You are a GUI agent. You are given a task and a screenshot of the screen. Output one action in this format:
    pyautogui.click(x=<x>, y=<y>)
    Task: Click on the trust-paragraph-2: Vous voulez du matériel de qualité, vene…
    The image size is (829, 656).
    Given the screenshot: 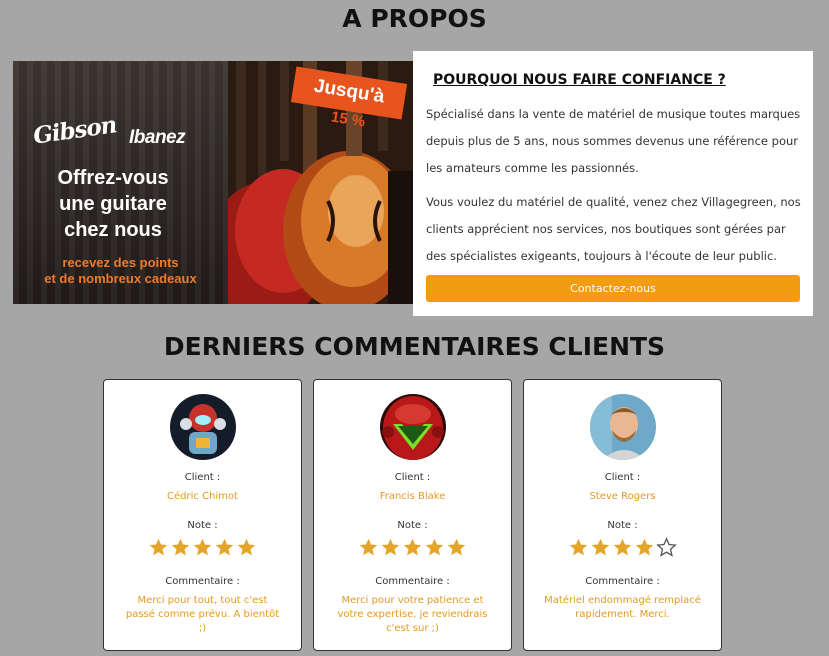 What is the action you would take?
    pyautogui.click(x=613, y=229)
    